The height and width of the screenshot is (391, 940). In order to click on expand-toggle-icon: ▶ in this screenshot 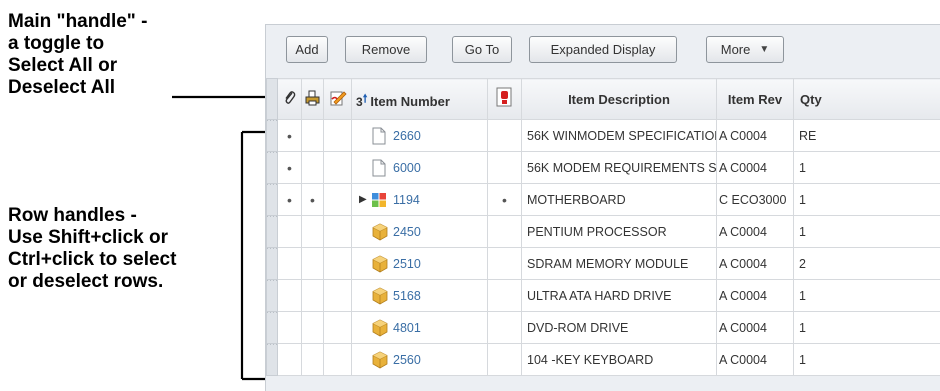, I will do `click(365, 199)`.